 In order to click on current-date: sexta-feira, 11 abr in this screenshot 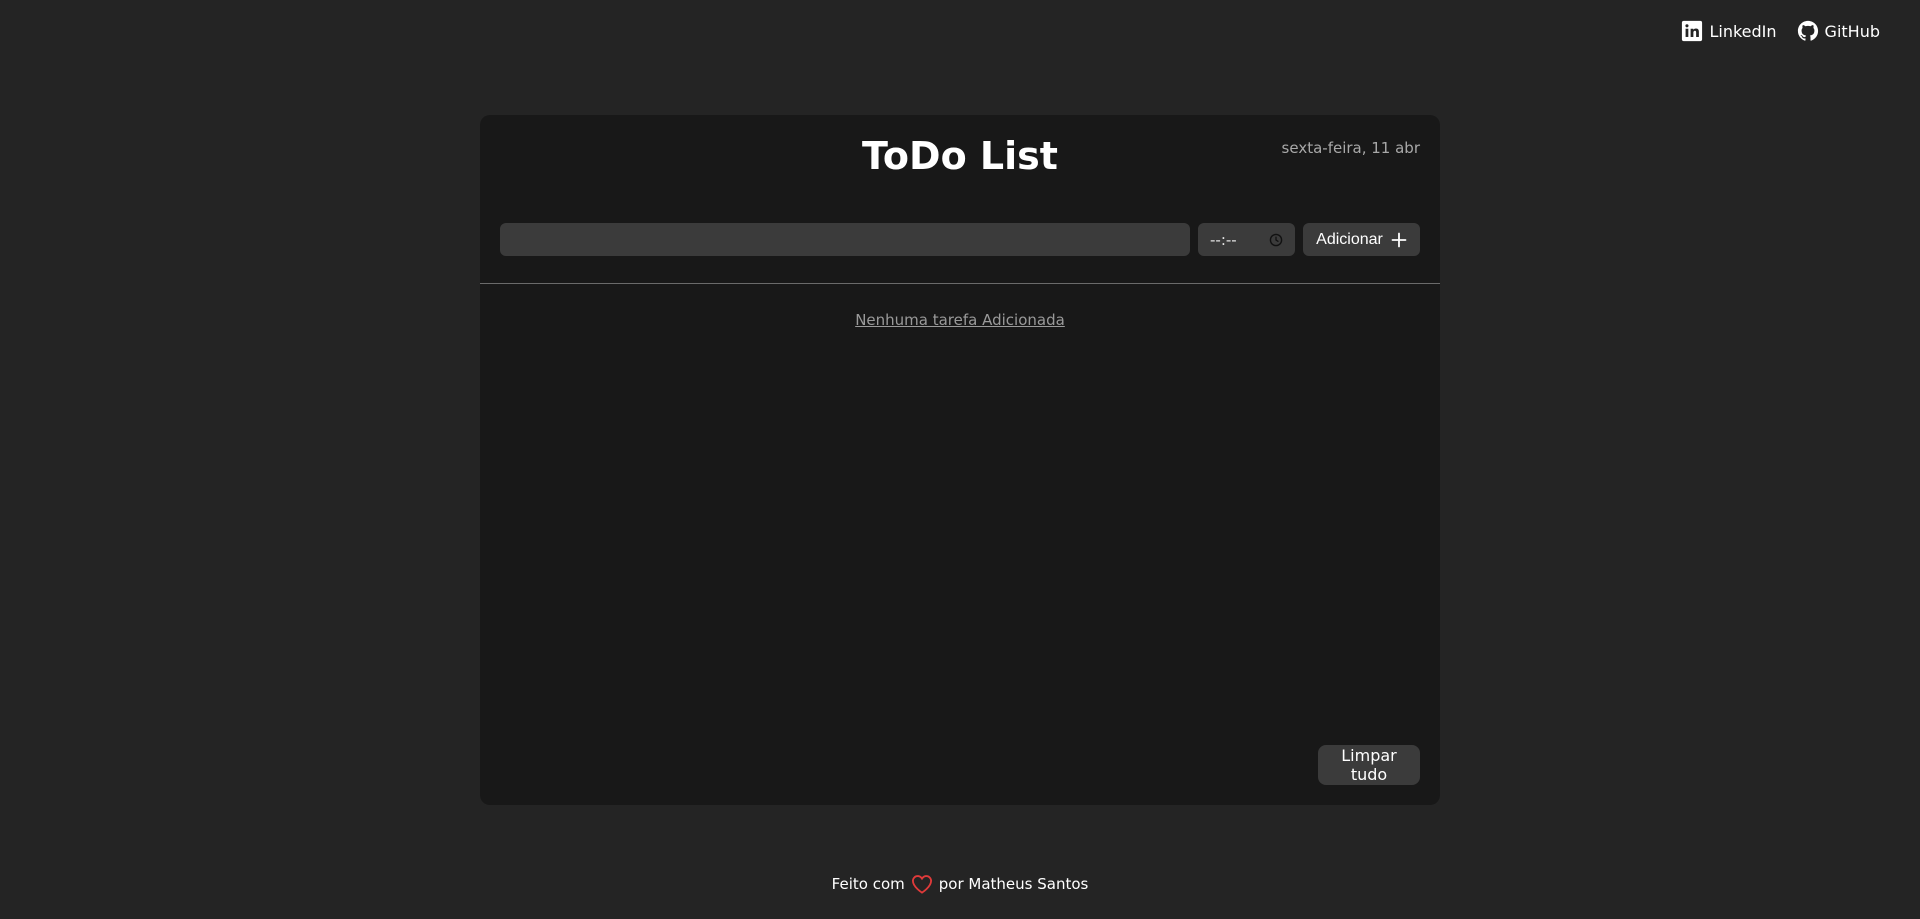, I will do `click(1350, 148)`.